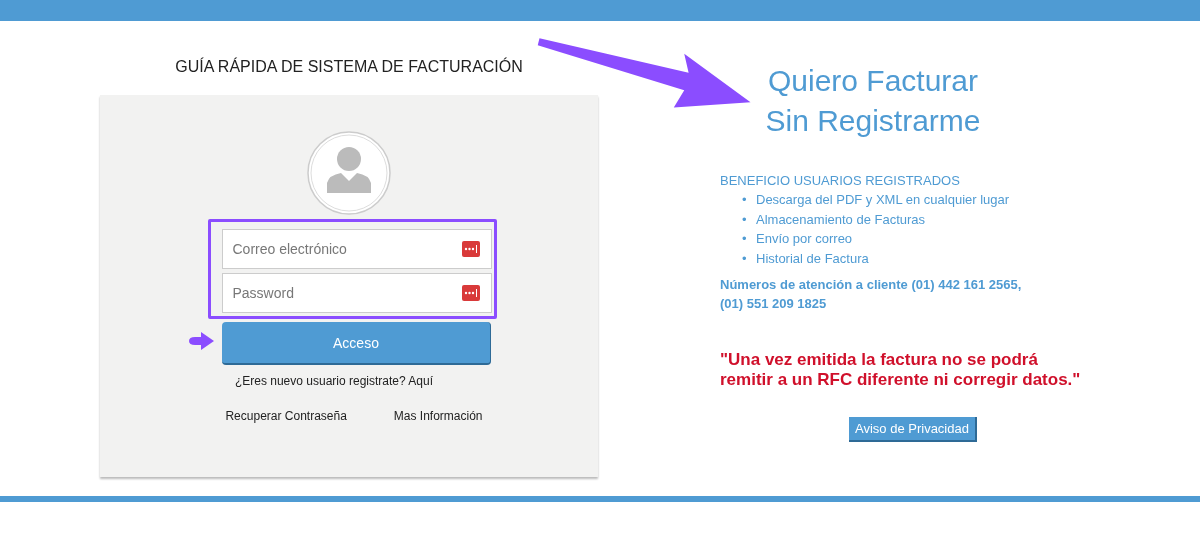  I want to click on cta-heading: Quiero Facturar, so click(873, 81).